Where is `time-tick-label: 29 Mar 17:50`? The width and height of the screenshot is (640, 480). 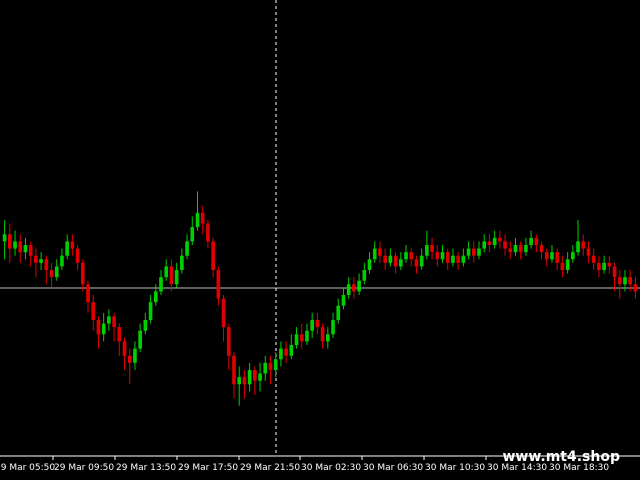
time-tick-label: 29 Mar 17:50 is located at coordinates (208, 468).